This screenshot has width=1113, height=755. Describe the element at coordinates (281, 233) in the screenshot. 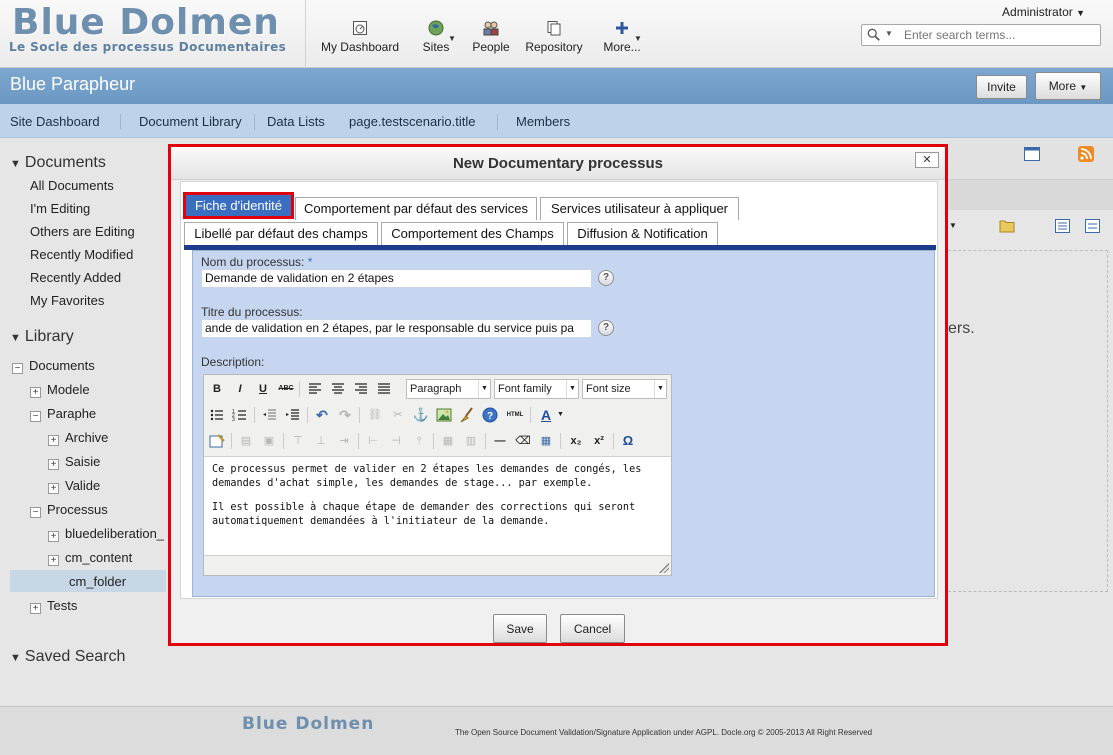

I see `tab-libelle-champs: Libellé par défaut des champs` at that location.